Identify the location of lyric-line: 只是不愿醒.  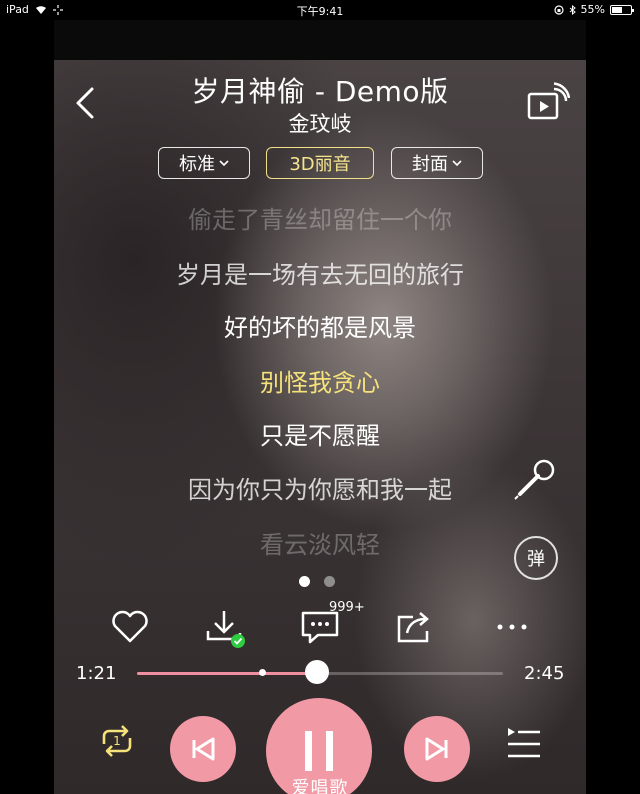
(320, 436).